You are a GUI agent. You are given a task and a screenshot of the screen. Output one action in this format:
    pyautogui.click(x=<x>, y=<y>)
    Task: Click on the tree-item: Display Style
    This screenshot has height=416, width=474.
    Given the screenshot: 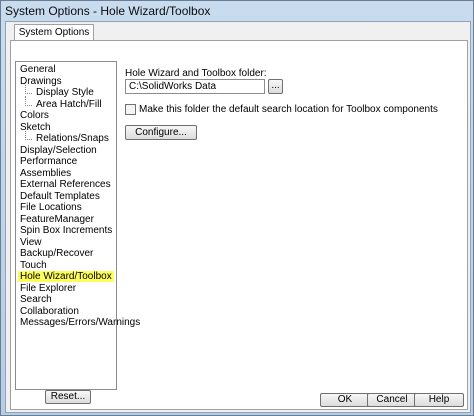 What is the action you would take?
    pyautogui.click(x=65, y=92)
    